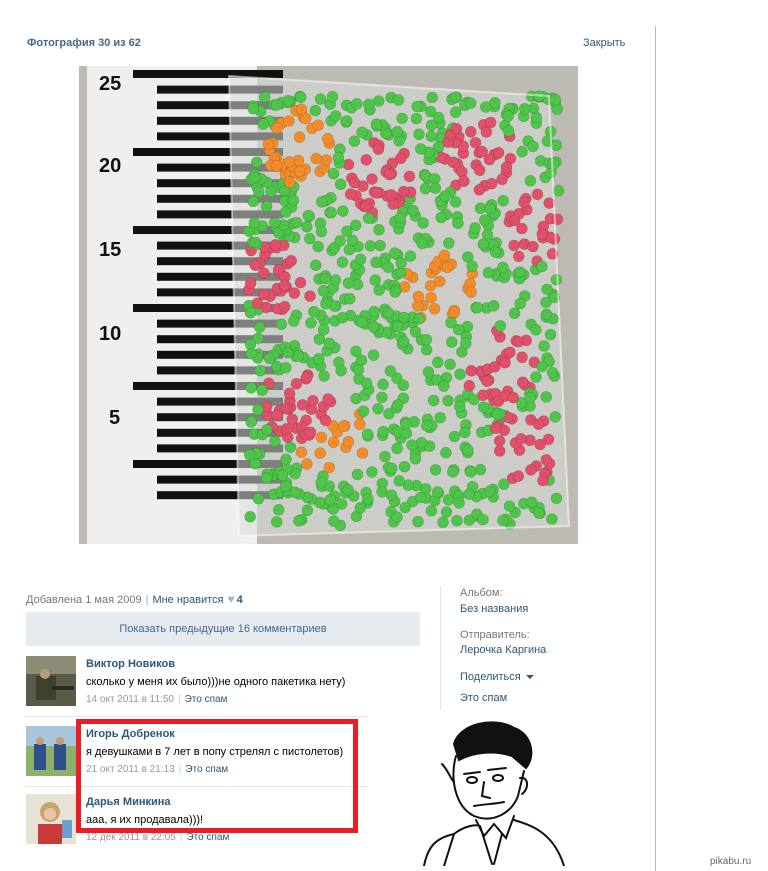 This screenshot has width=768, height=871. Describe the element at coordinates (187, 600) in the screenshot. I see `like-link: Мне нравится` at that location.